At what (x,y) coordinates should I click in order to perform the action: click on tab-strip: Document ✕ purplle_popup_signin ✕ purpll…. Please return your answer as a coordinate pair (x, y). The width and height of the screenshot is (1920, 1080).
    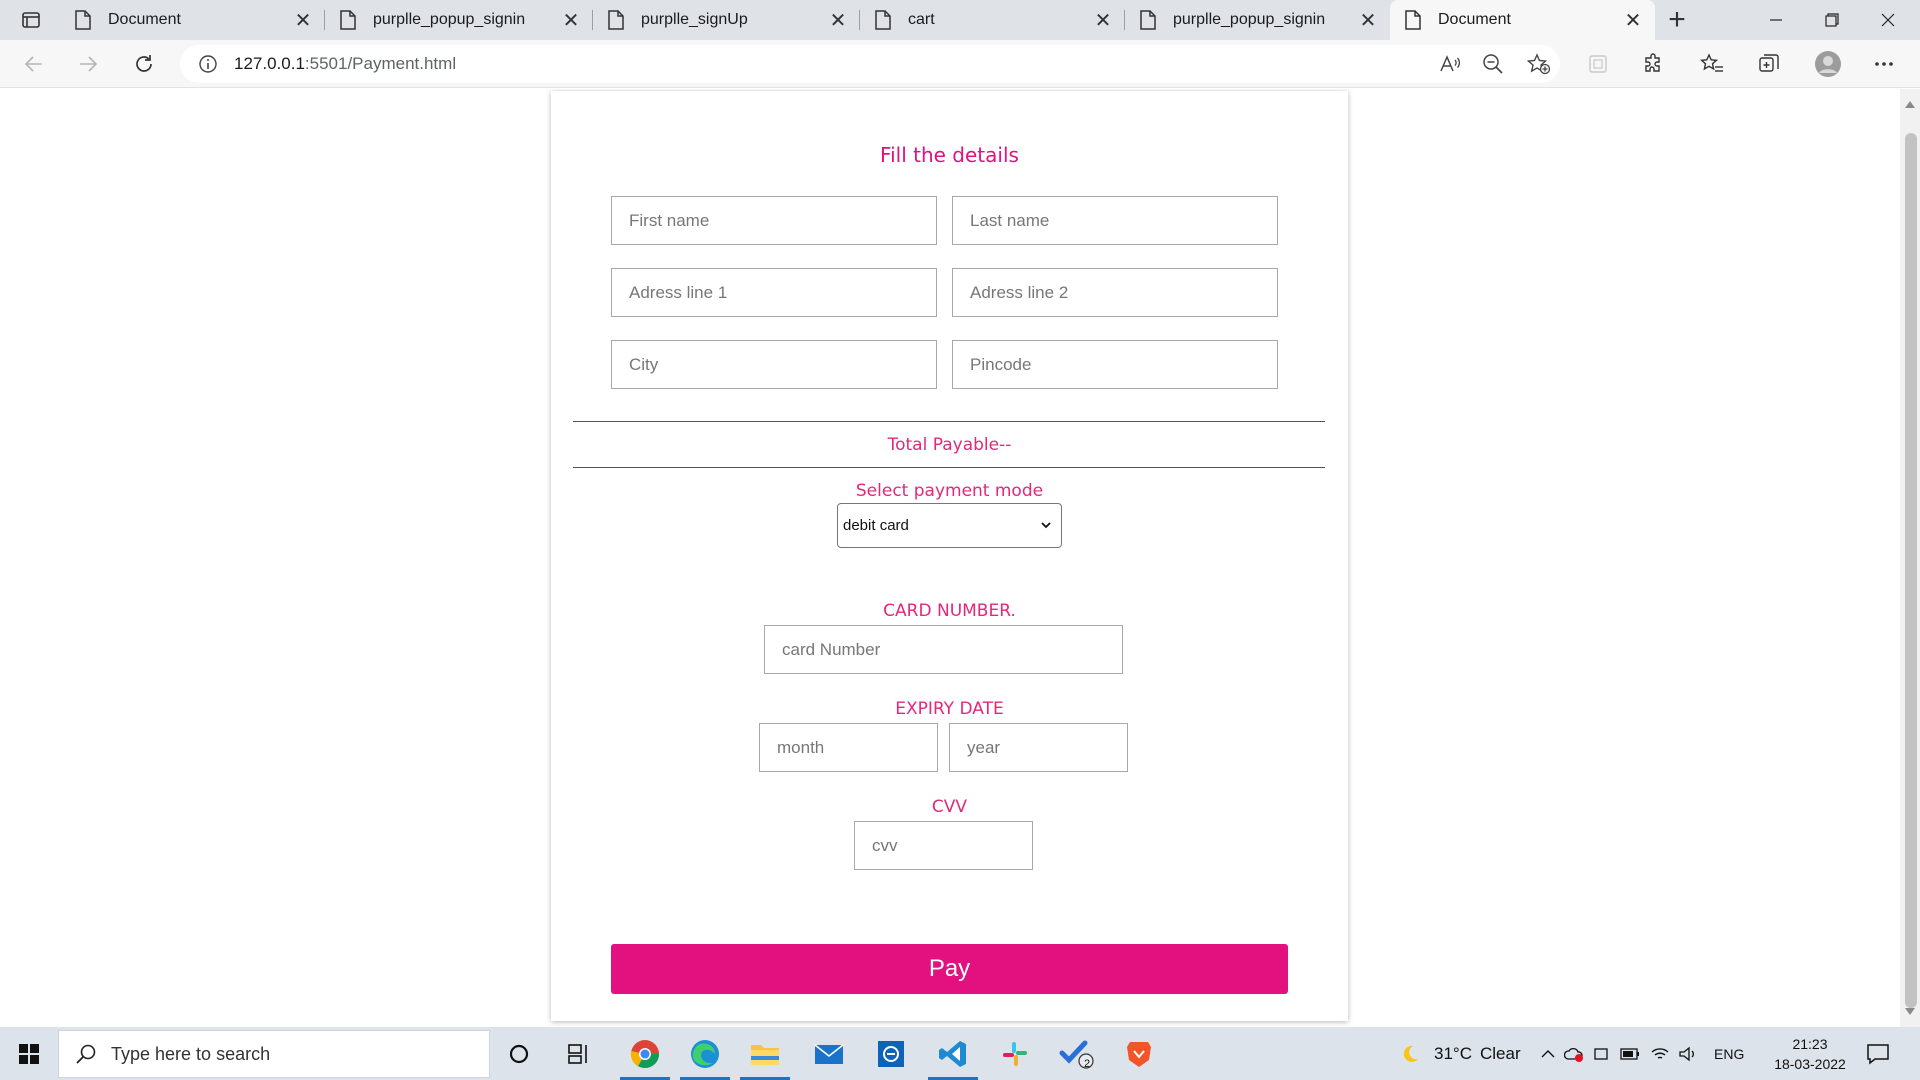
    Looking at the image, I should click on (960, 20).